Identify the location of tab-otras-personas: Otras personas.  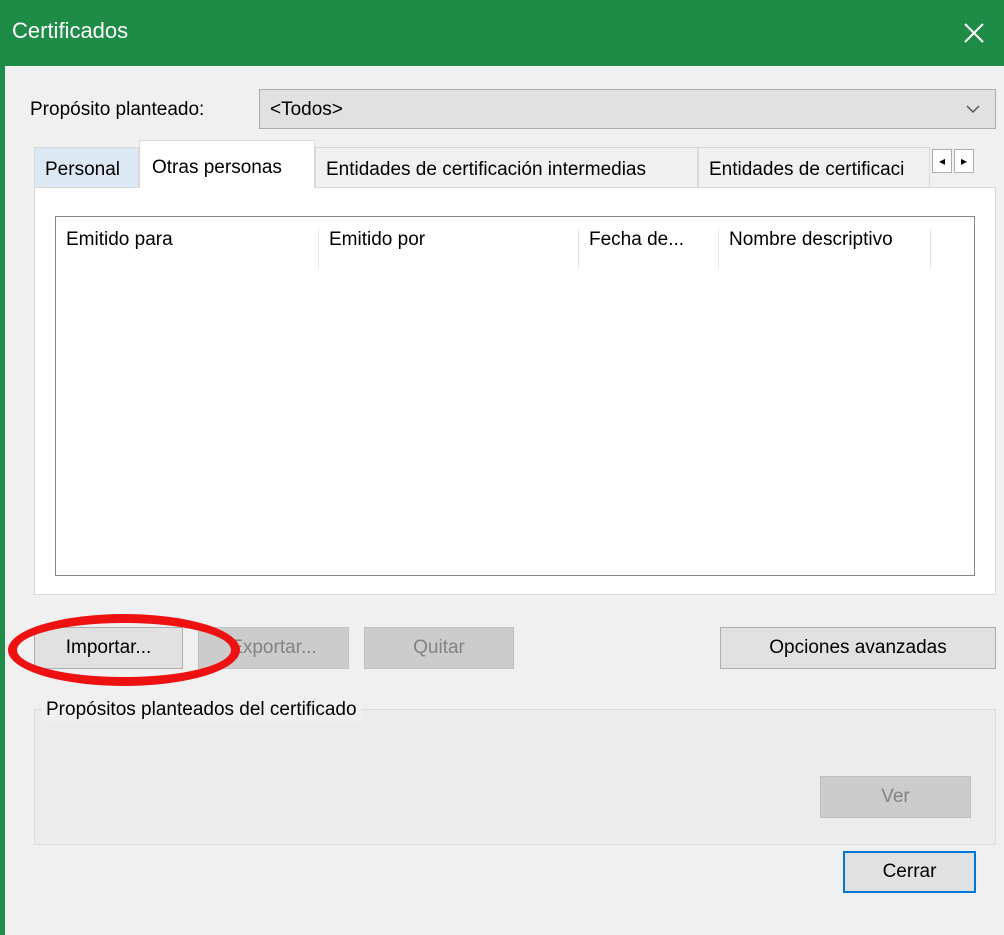
(227, 164).